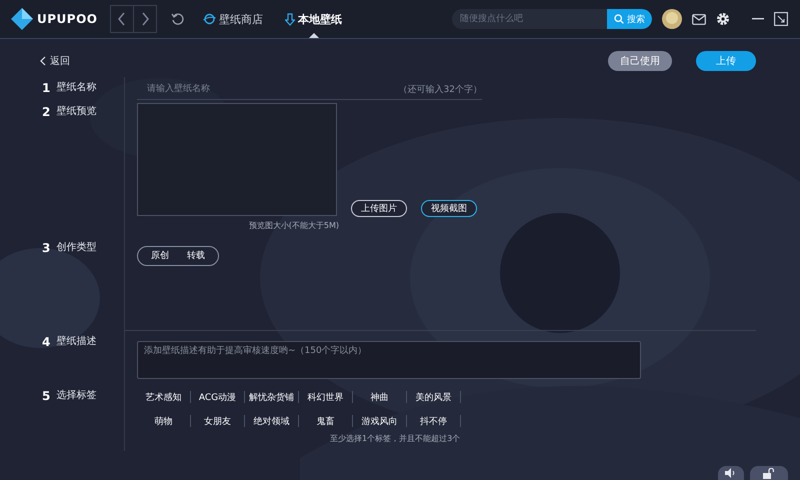 Image resolution: width=800 pixels, height=480 pixels. Describe the element at coordinates (672, 19) in the screenshot. I see `avatar-icon` at that location.